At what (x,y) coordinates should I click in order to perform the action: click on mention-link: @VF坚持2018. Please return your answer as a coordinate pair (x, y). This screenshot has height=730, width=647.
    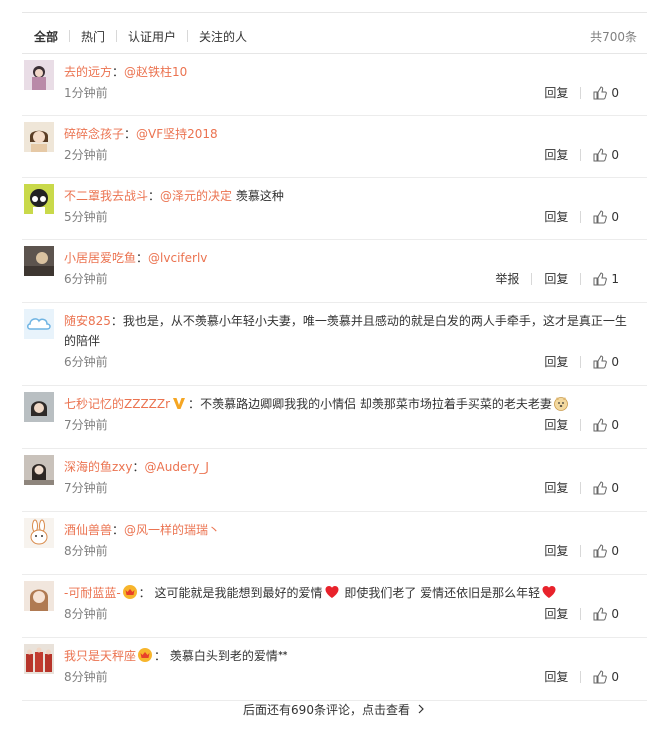
    Looking at the image, I should click on (177, 134).